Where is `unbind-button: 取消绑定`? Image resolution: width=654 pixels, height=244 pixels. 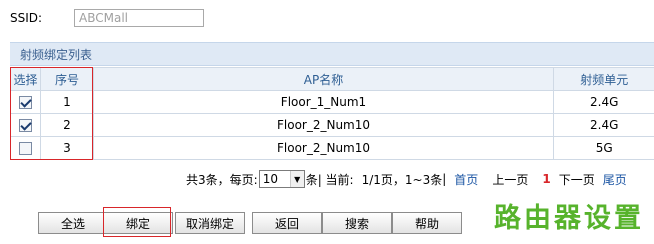
unbind-button: 取消绑定 is located at coordinates (210, 223).